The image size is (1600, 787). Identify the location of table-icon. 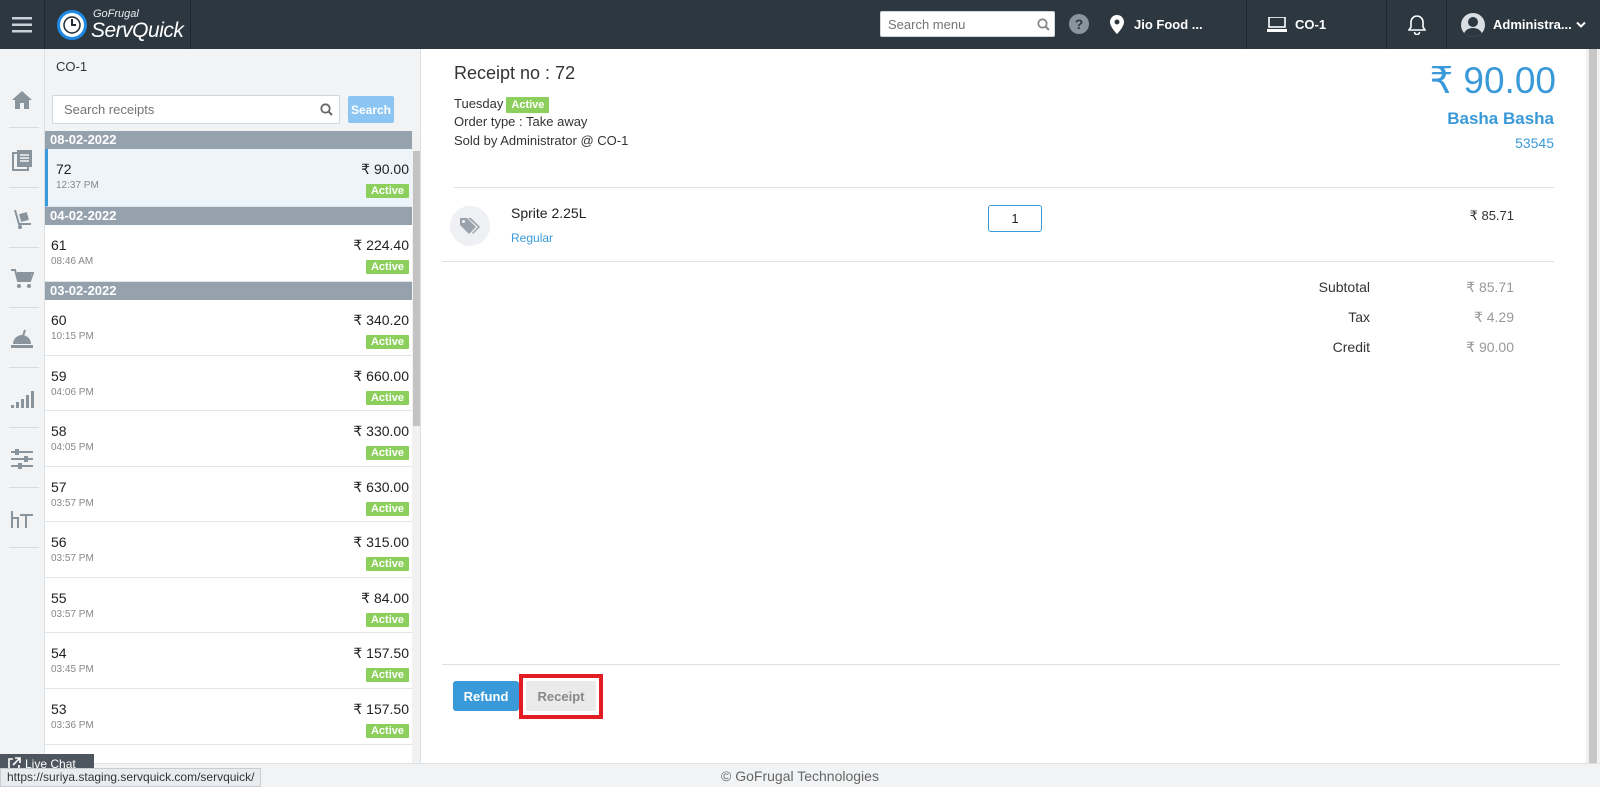
(22, 519).